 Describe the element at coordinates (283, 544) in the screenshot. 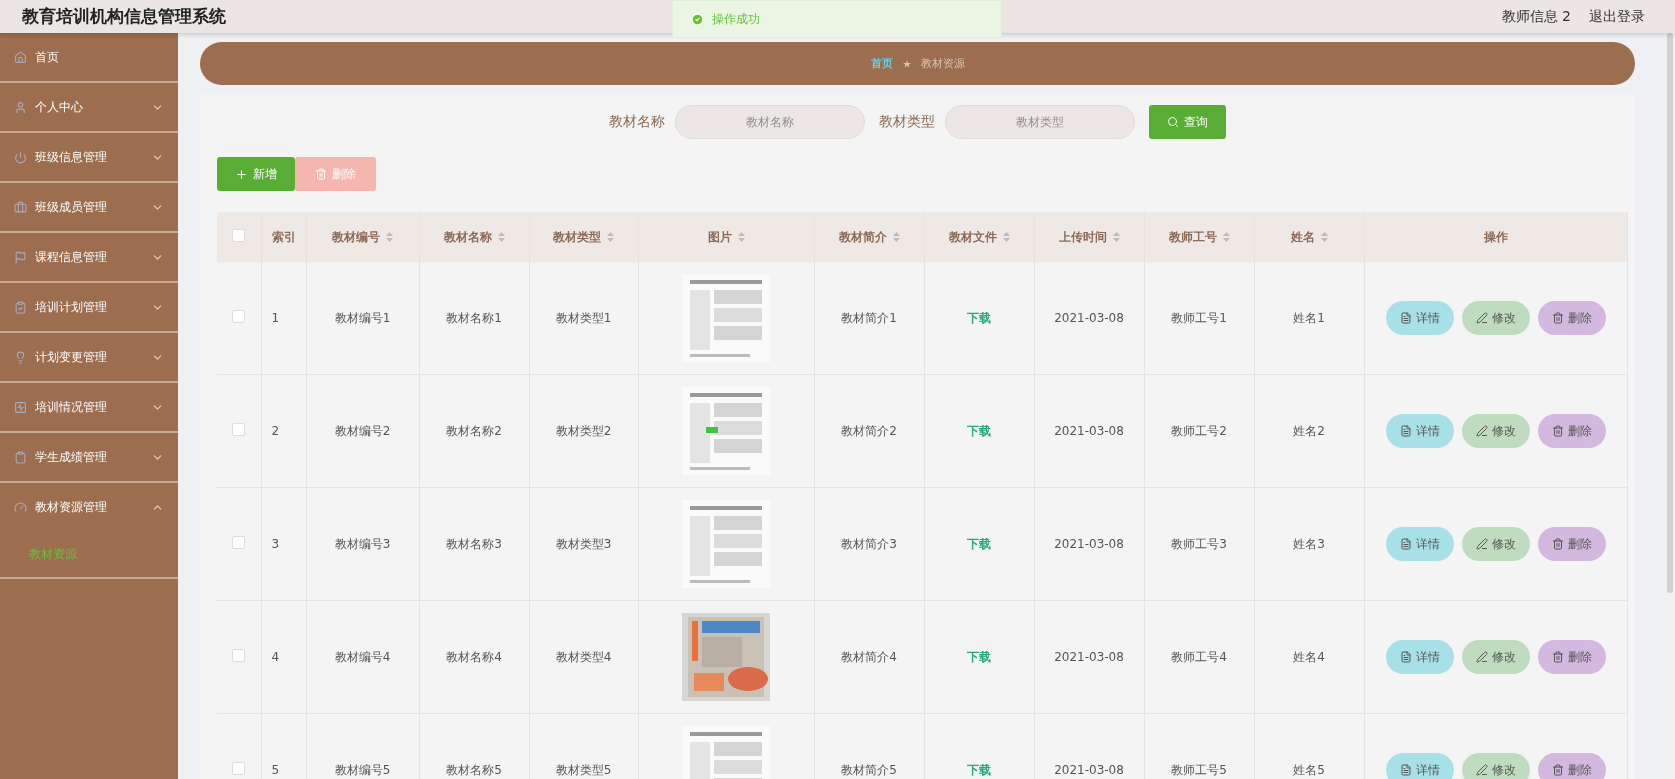

I see `table-cell: 3` at that location.